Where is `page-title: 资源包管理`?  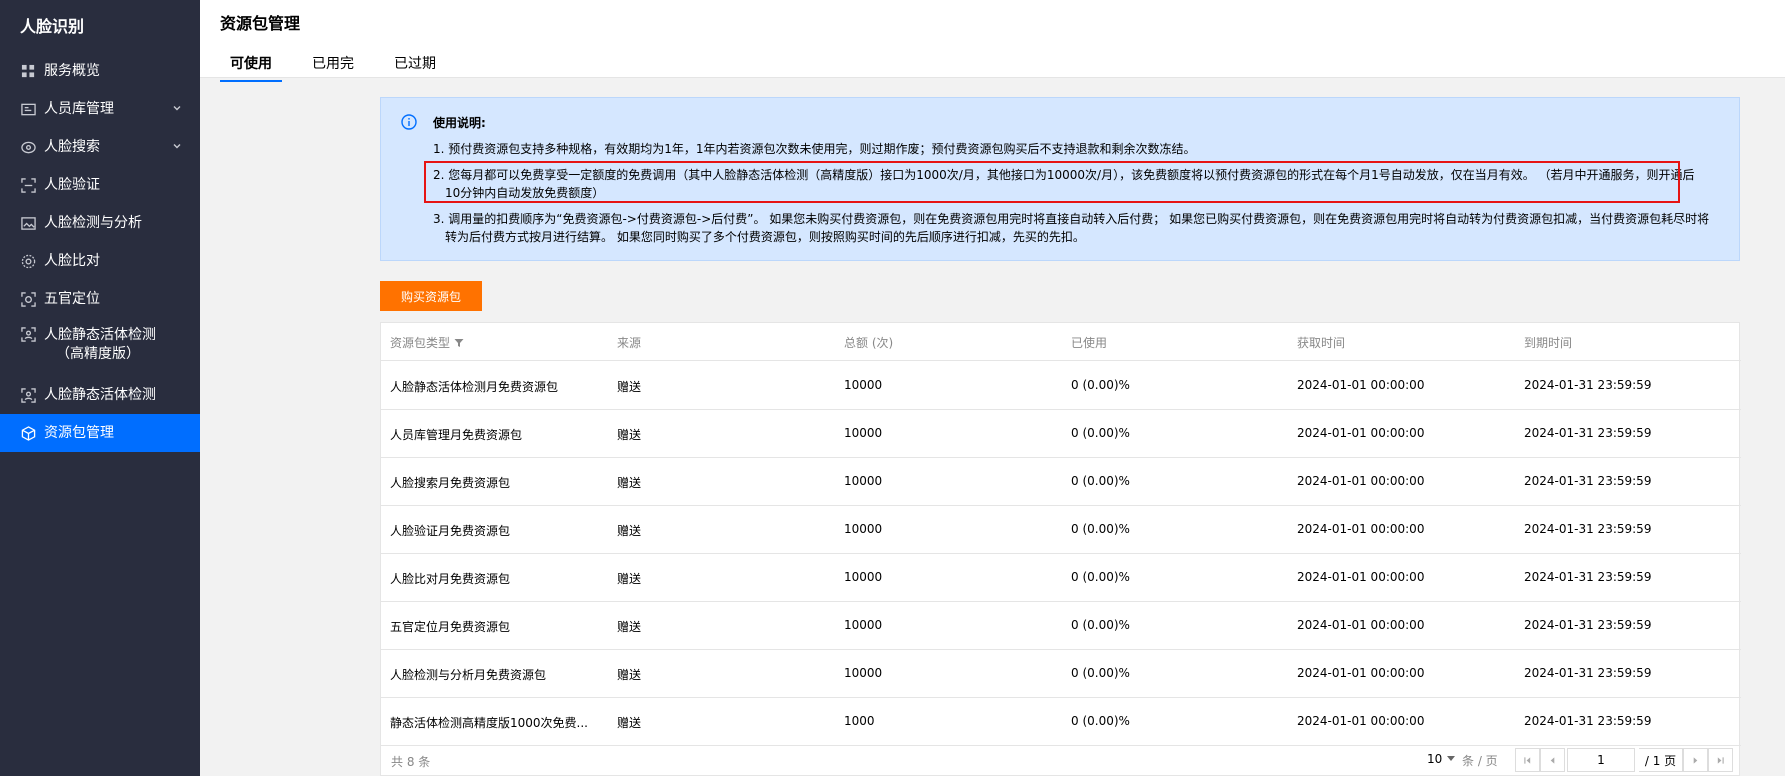
page-title: 资源包管理 is located at coordinates (260, 23).